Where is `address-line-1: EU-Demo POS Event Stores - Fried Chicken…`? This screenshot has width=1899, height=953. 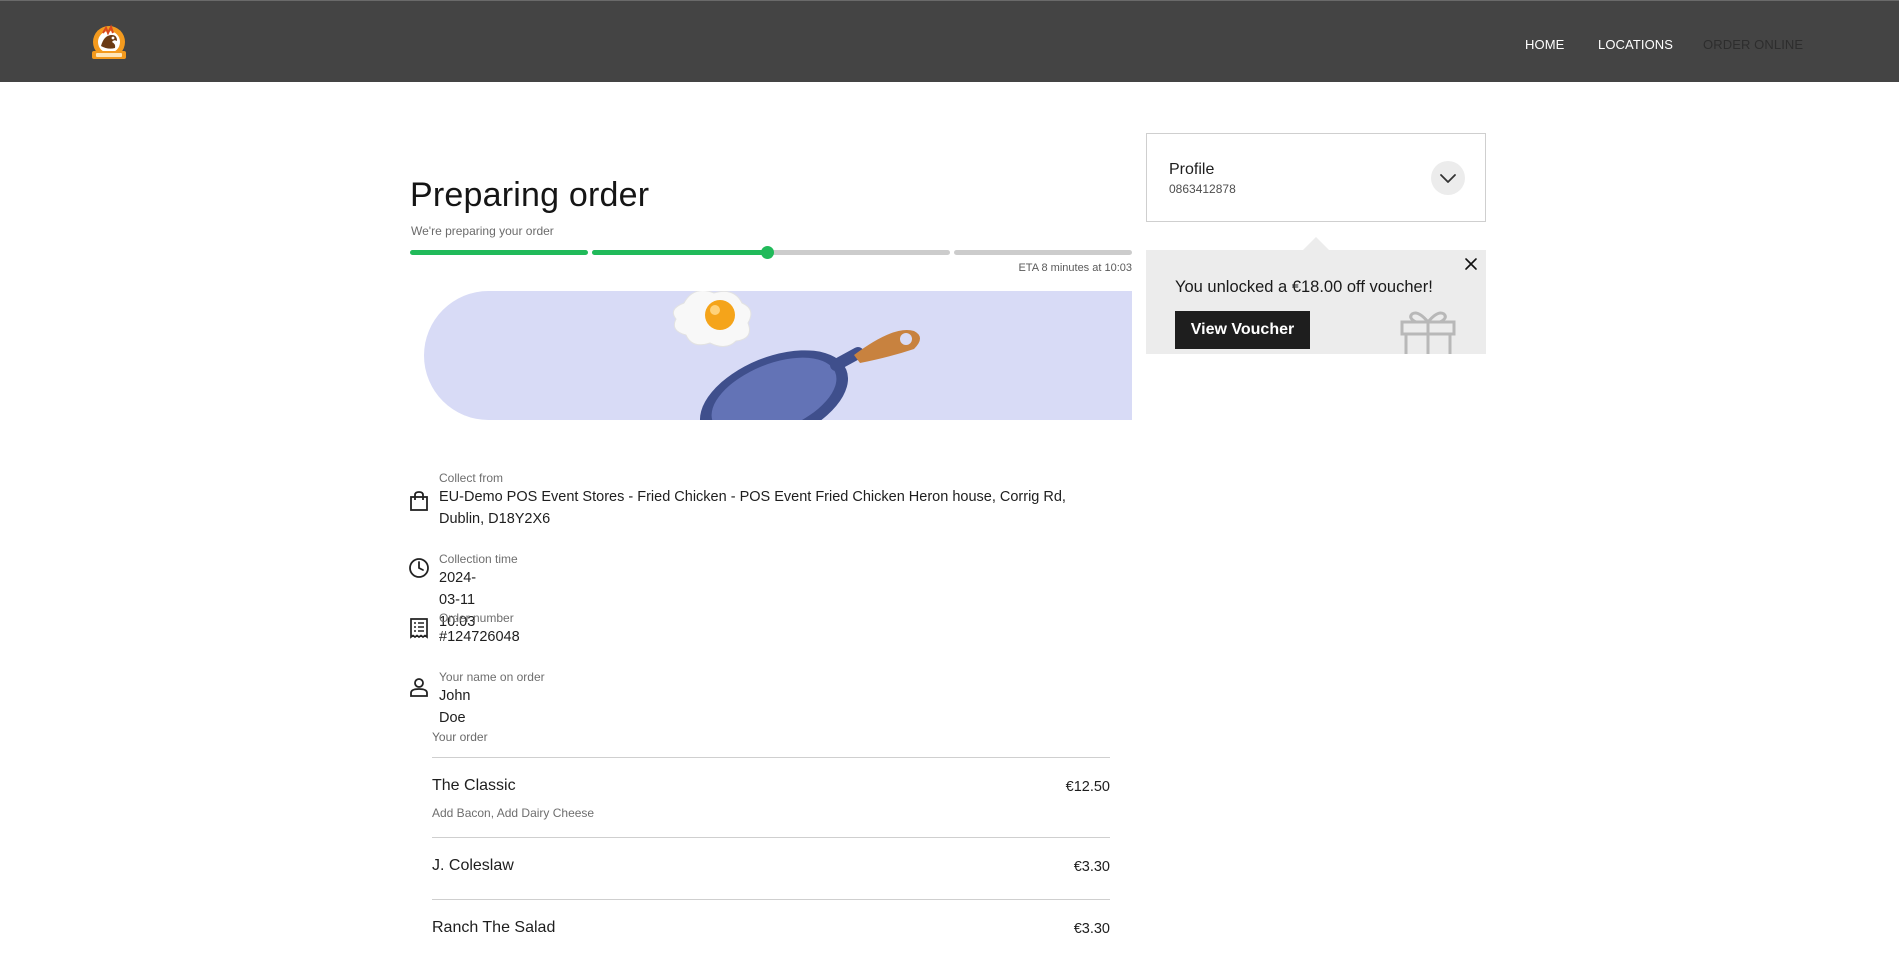
address-line-1: EU-Demo POS Event Stores - Fried Chicken… is located at coordinates (752, 497).